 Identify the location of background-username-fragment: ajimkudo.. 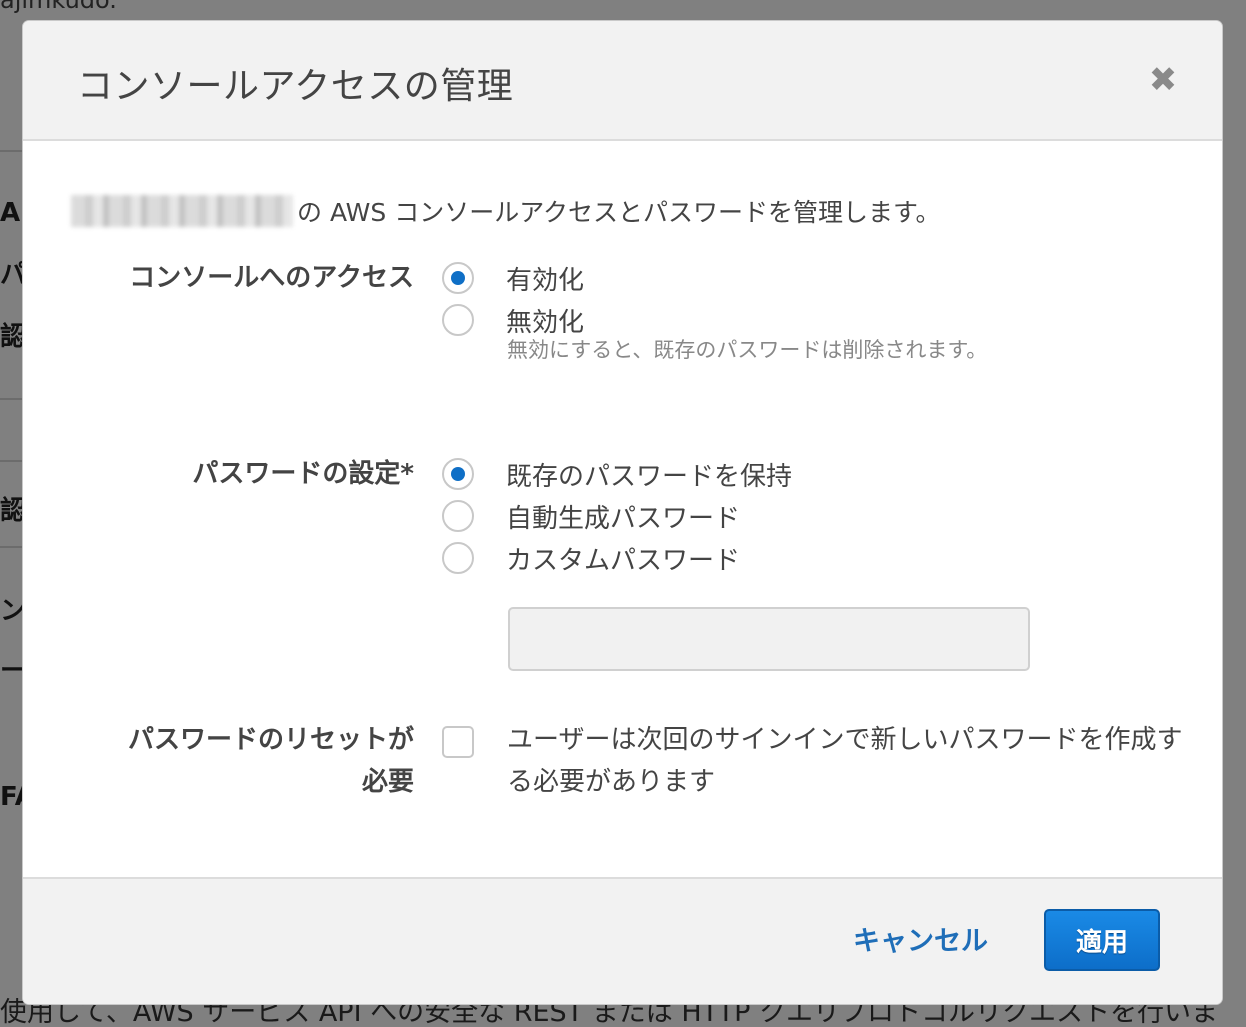
(58, 7).